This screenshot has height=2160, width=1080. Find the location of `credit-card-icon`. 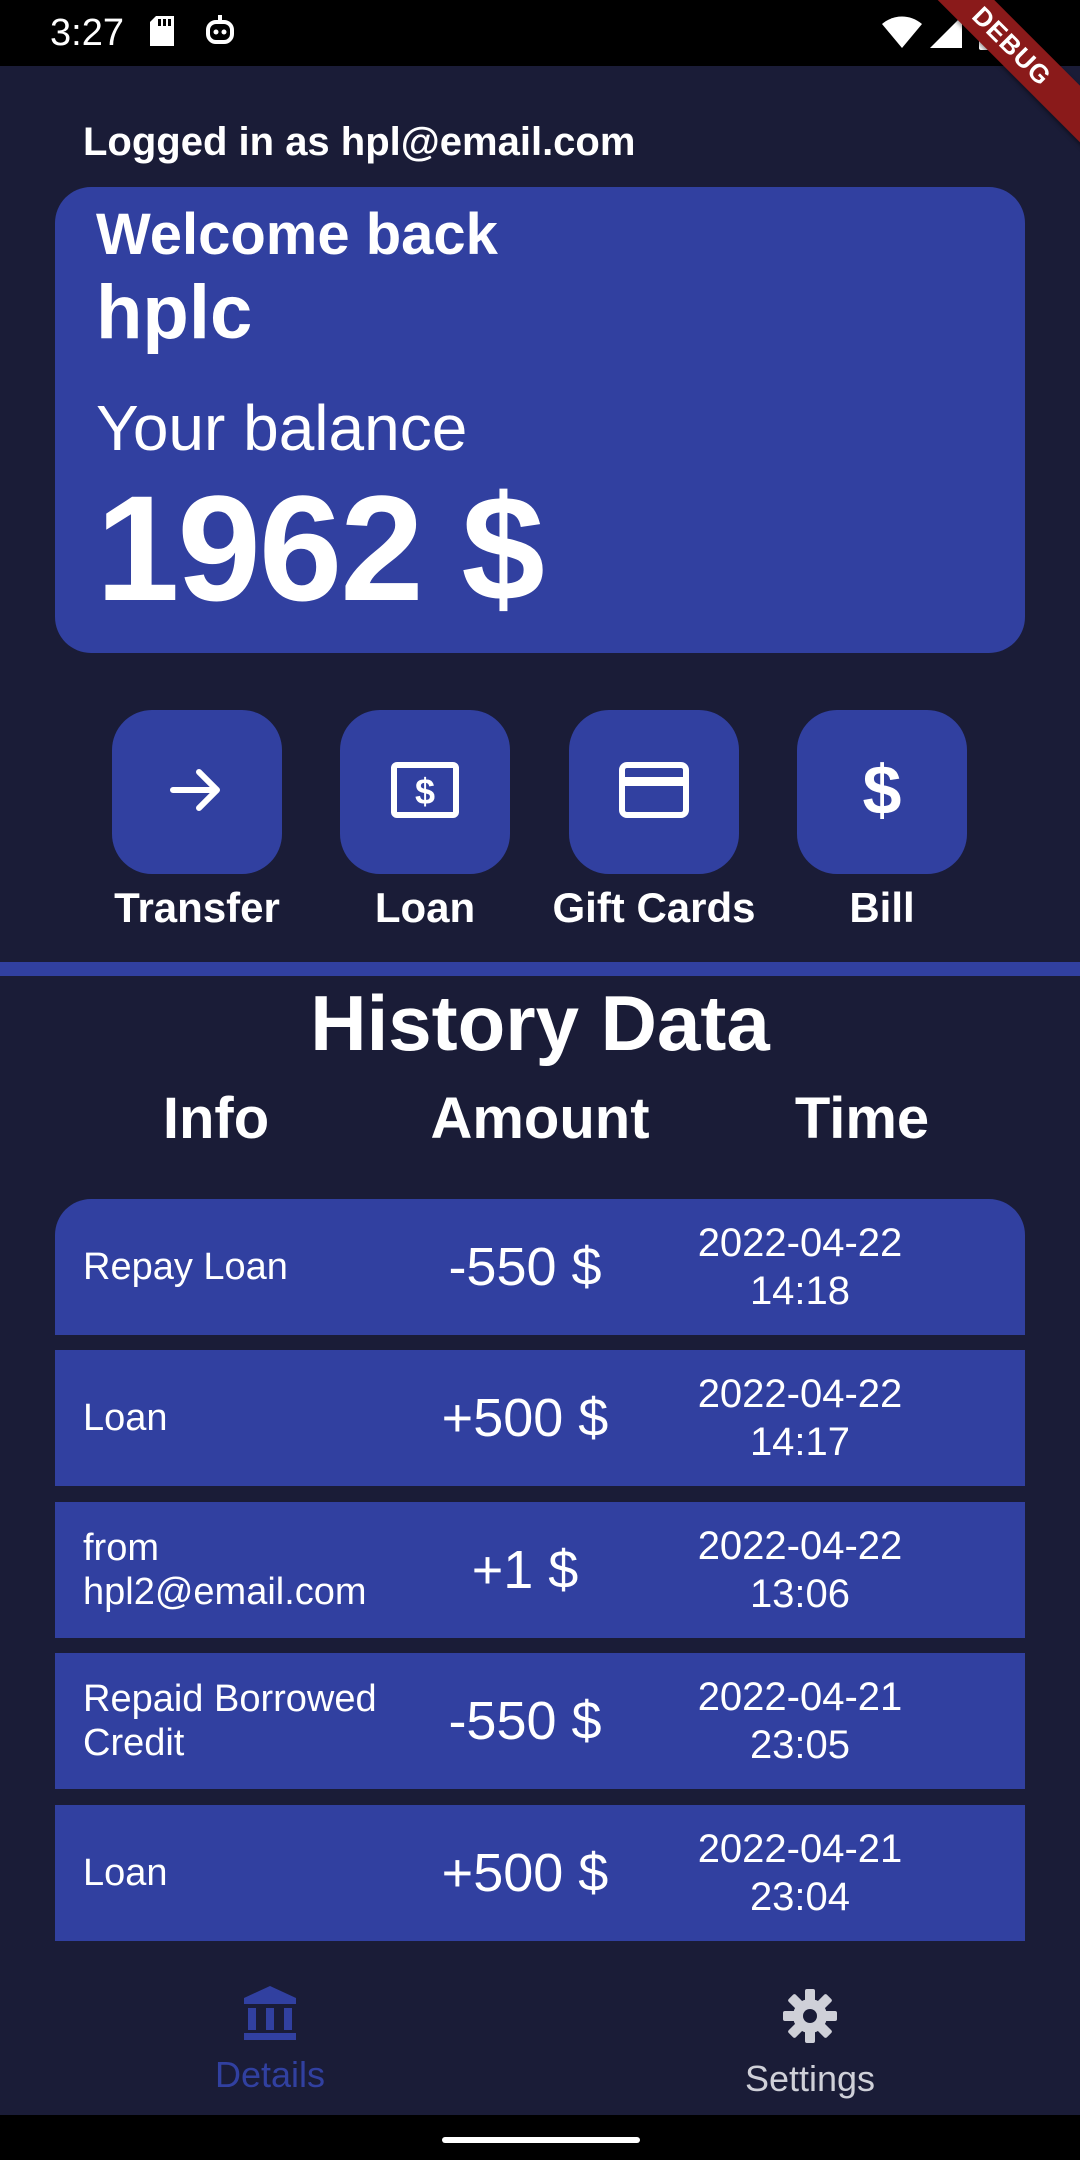

credit-card-icon is located at coordinates (654, 792).